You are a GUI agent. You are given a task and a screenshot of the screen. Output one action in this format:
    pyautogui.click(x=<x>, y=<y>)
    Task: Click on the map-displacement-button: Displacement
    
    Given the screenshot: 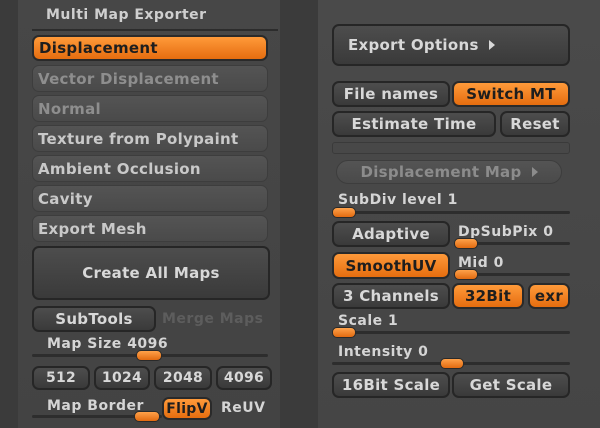 What is the action you would take?
    pyautogui.click(x=150, y=48)
    